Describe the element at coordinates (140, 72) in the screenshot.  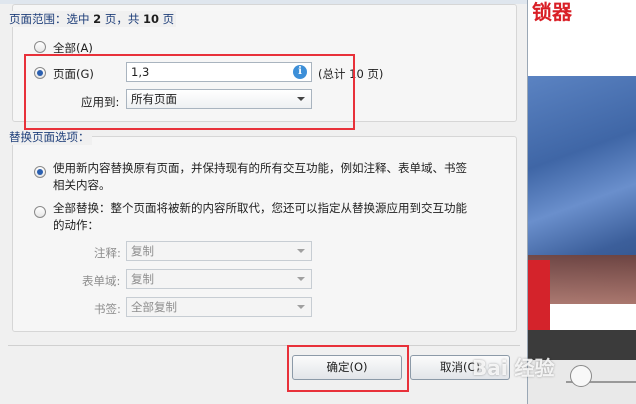
I see `pages-input-value: 1,3` at that location.